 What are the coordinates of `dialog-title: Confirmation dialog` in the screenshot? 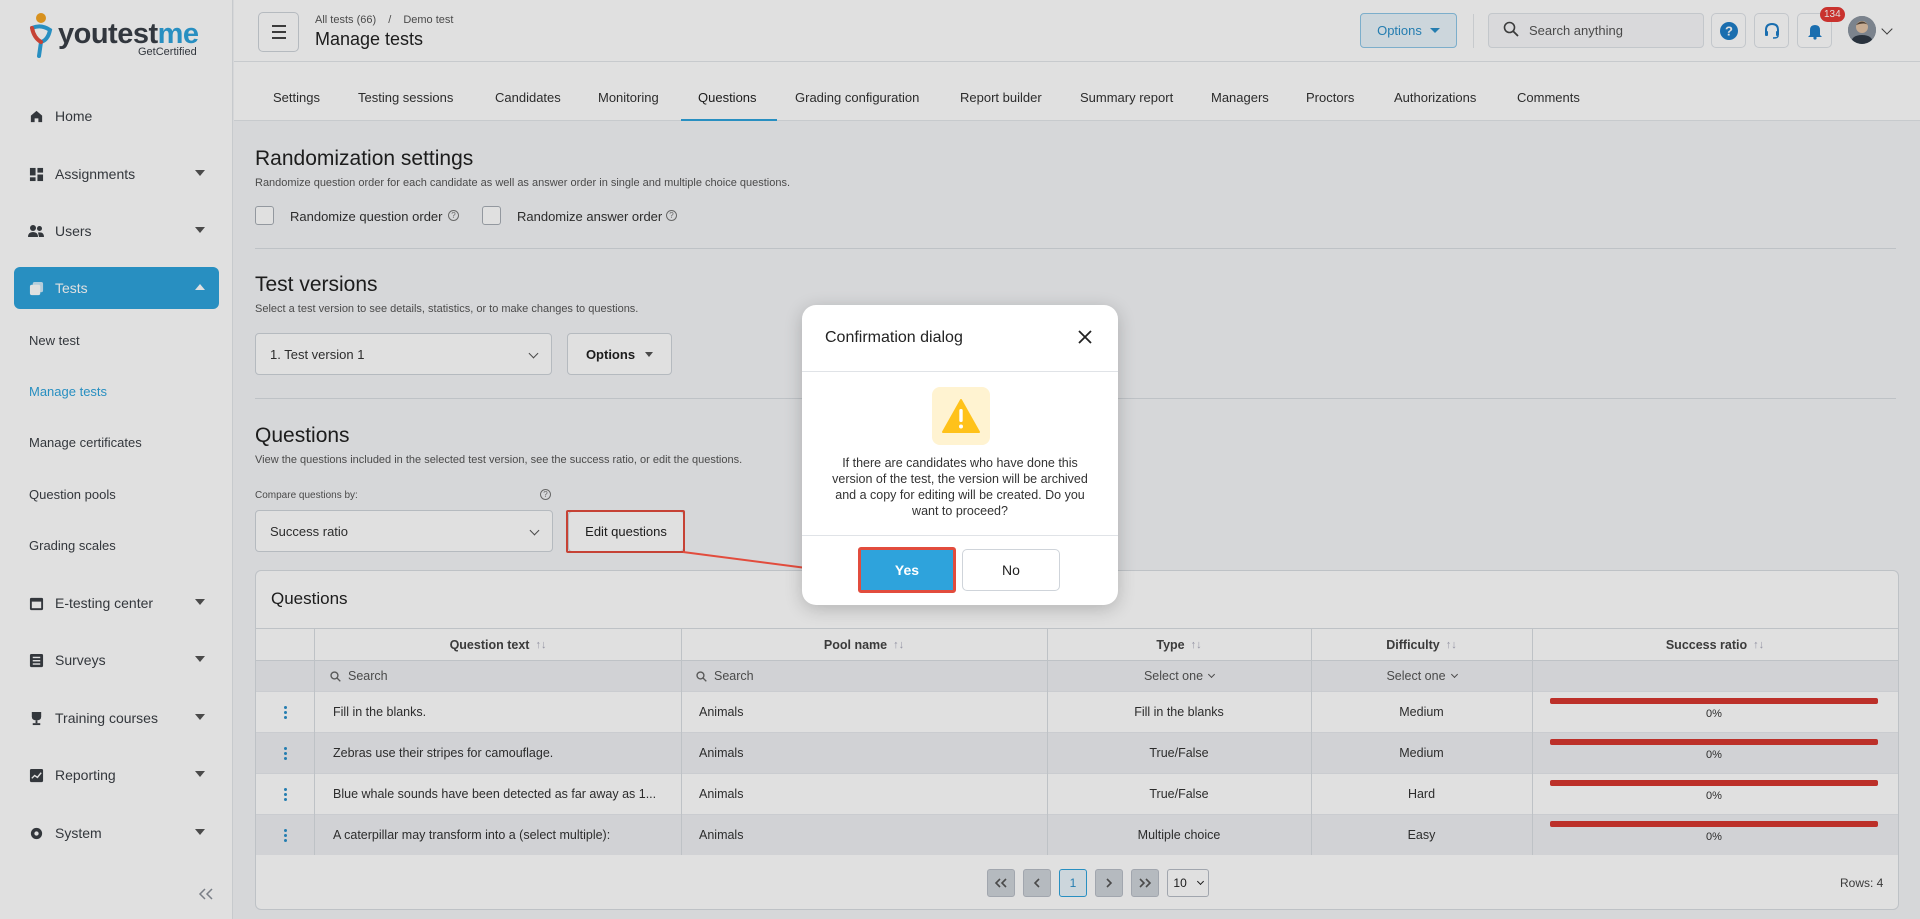 It's located at (894, 337).